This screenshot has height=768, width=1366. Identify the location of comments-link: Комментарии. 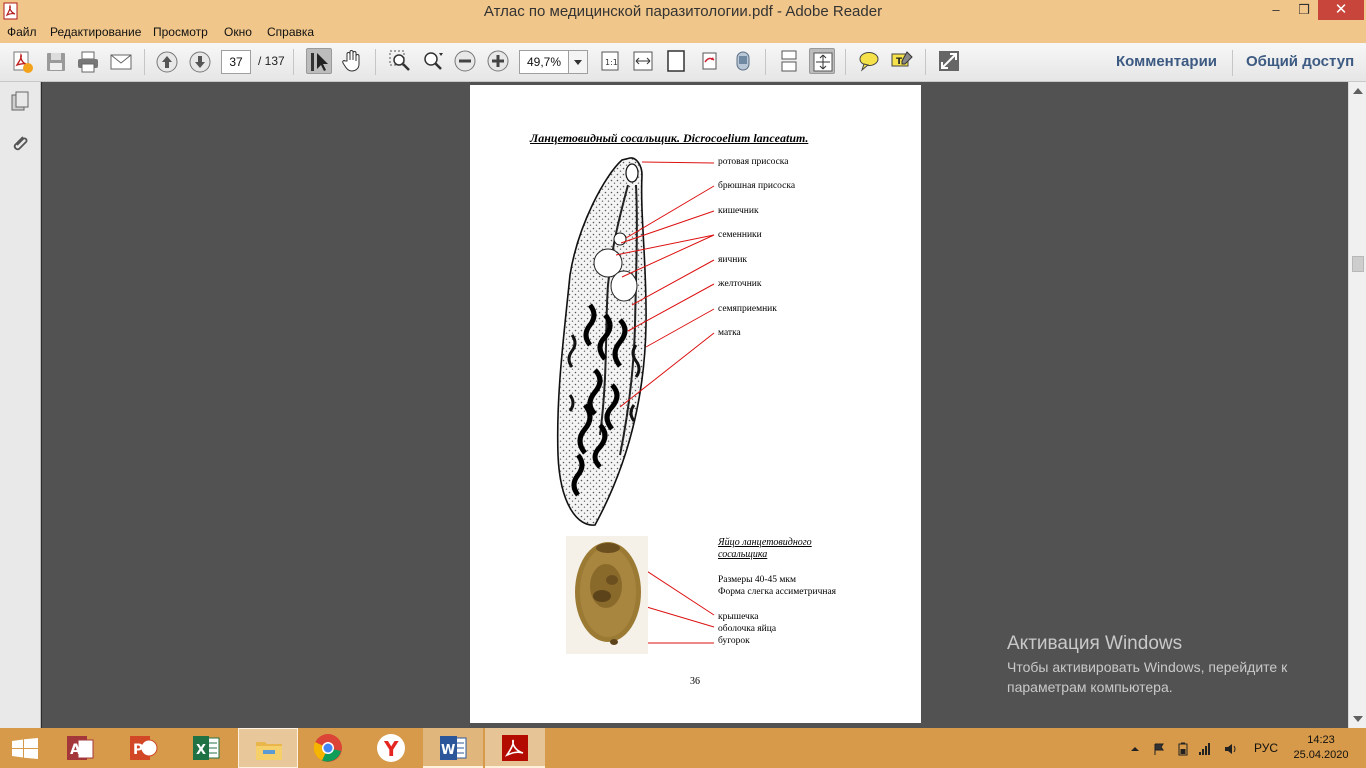
(1166, 61).